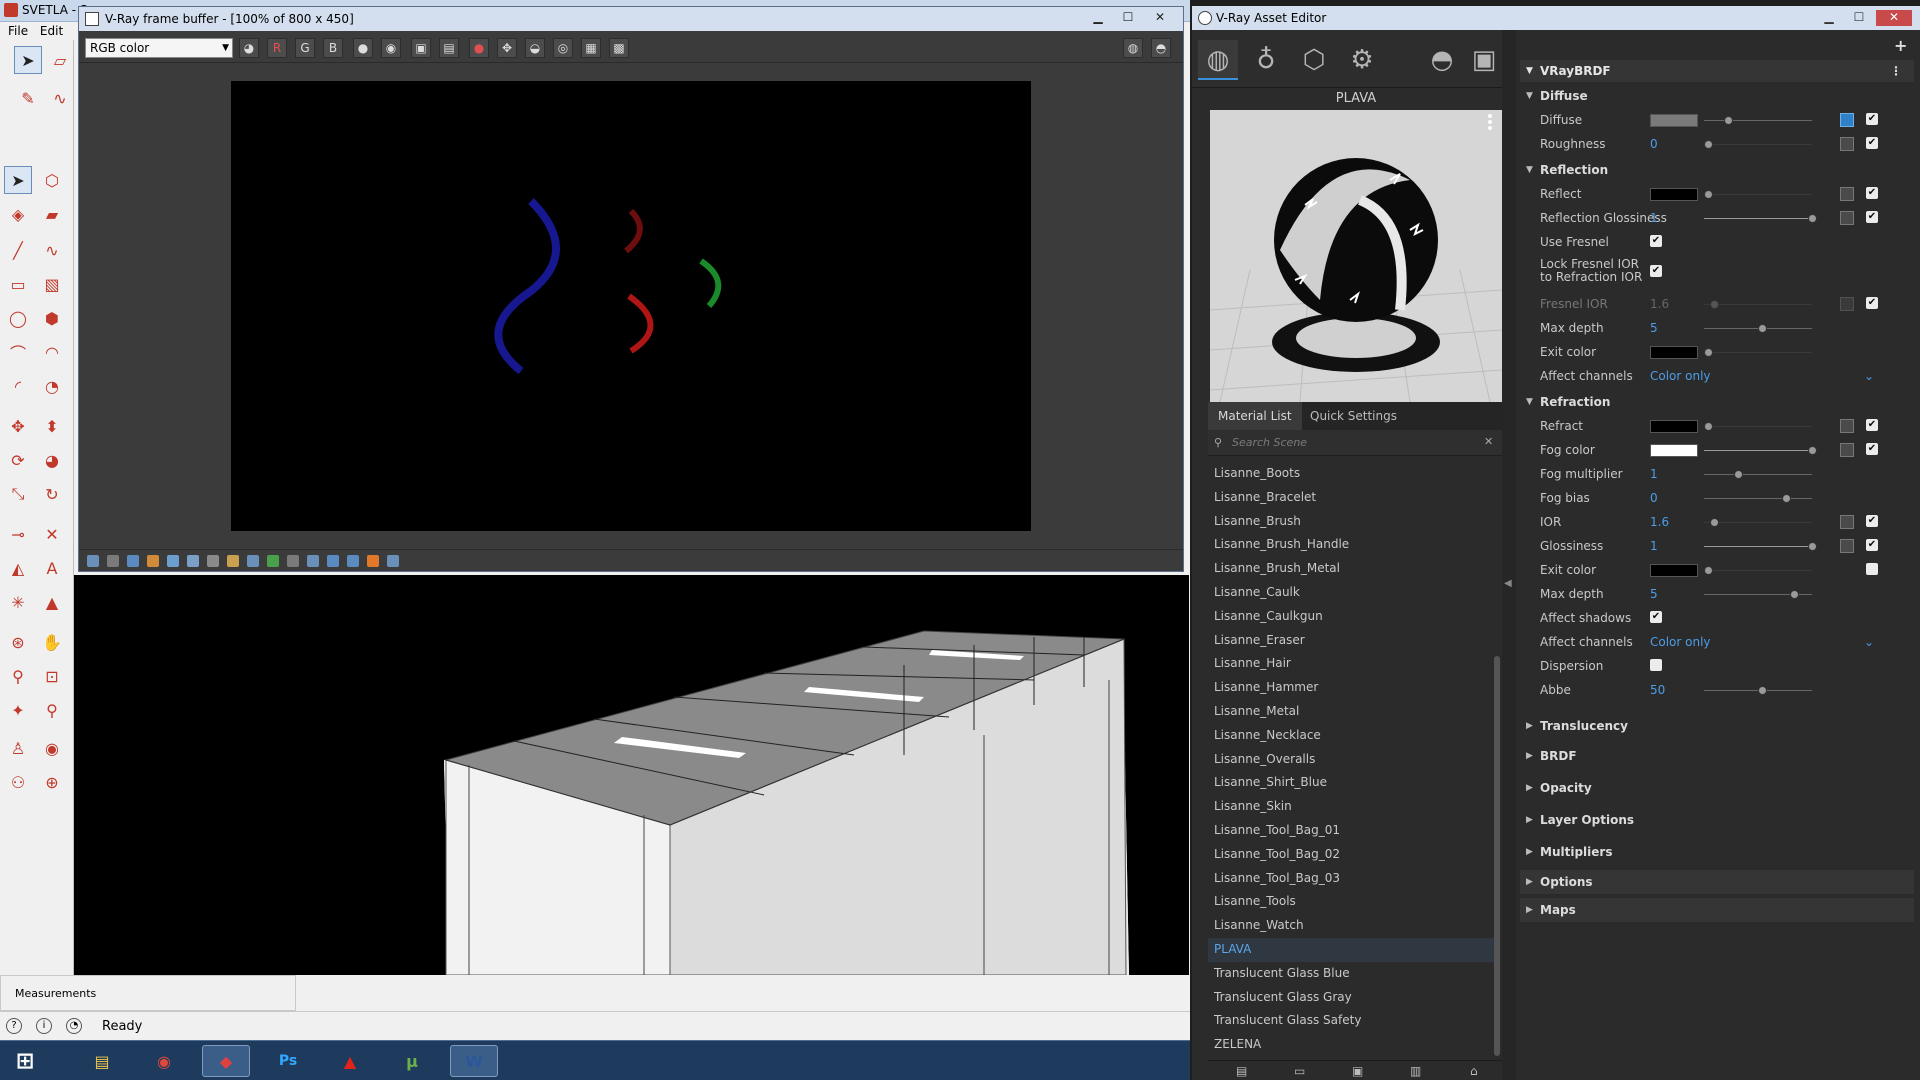 The image size is (1920, 1080). I want to click on look-around-icon: ◉, so click(52, 748).